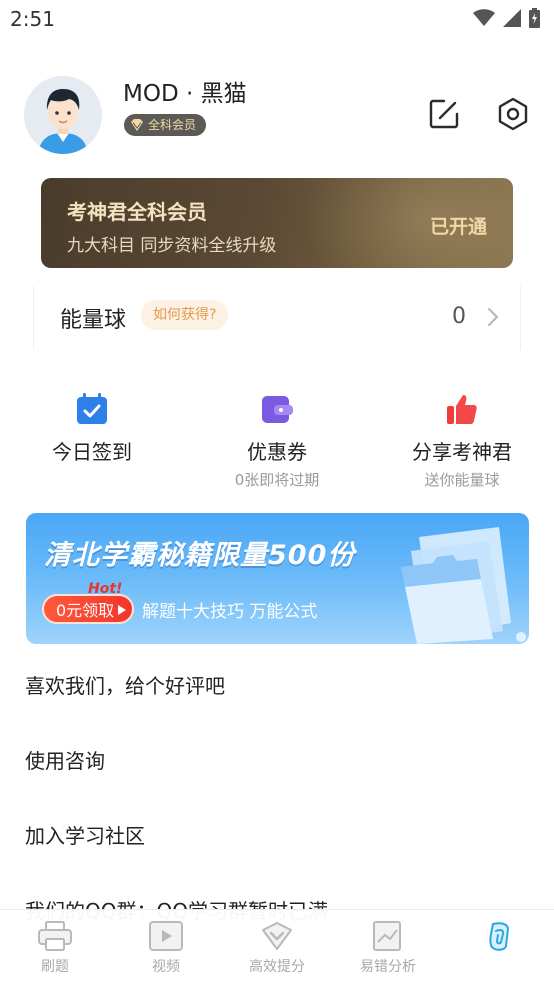 Image resolution: width=554 pixels, height=984 pixels. I want to click on check-in-label: 今日签到, so click(92, 452).